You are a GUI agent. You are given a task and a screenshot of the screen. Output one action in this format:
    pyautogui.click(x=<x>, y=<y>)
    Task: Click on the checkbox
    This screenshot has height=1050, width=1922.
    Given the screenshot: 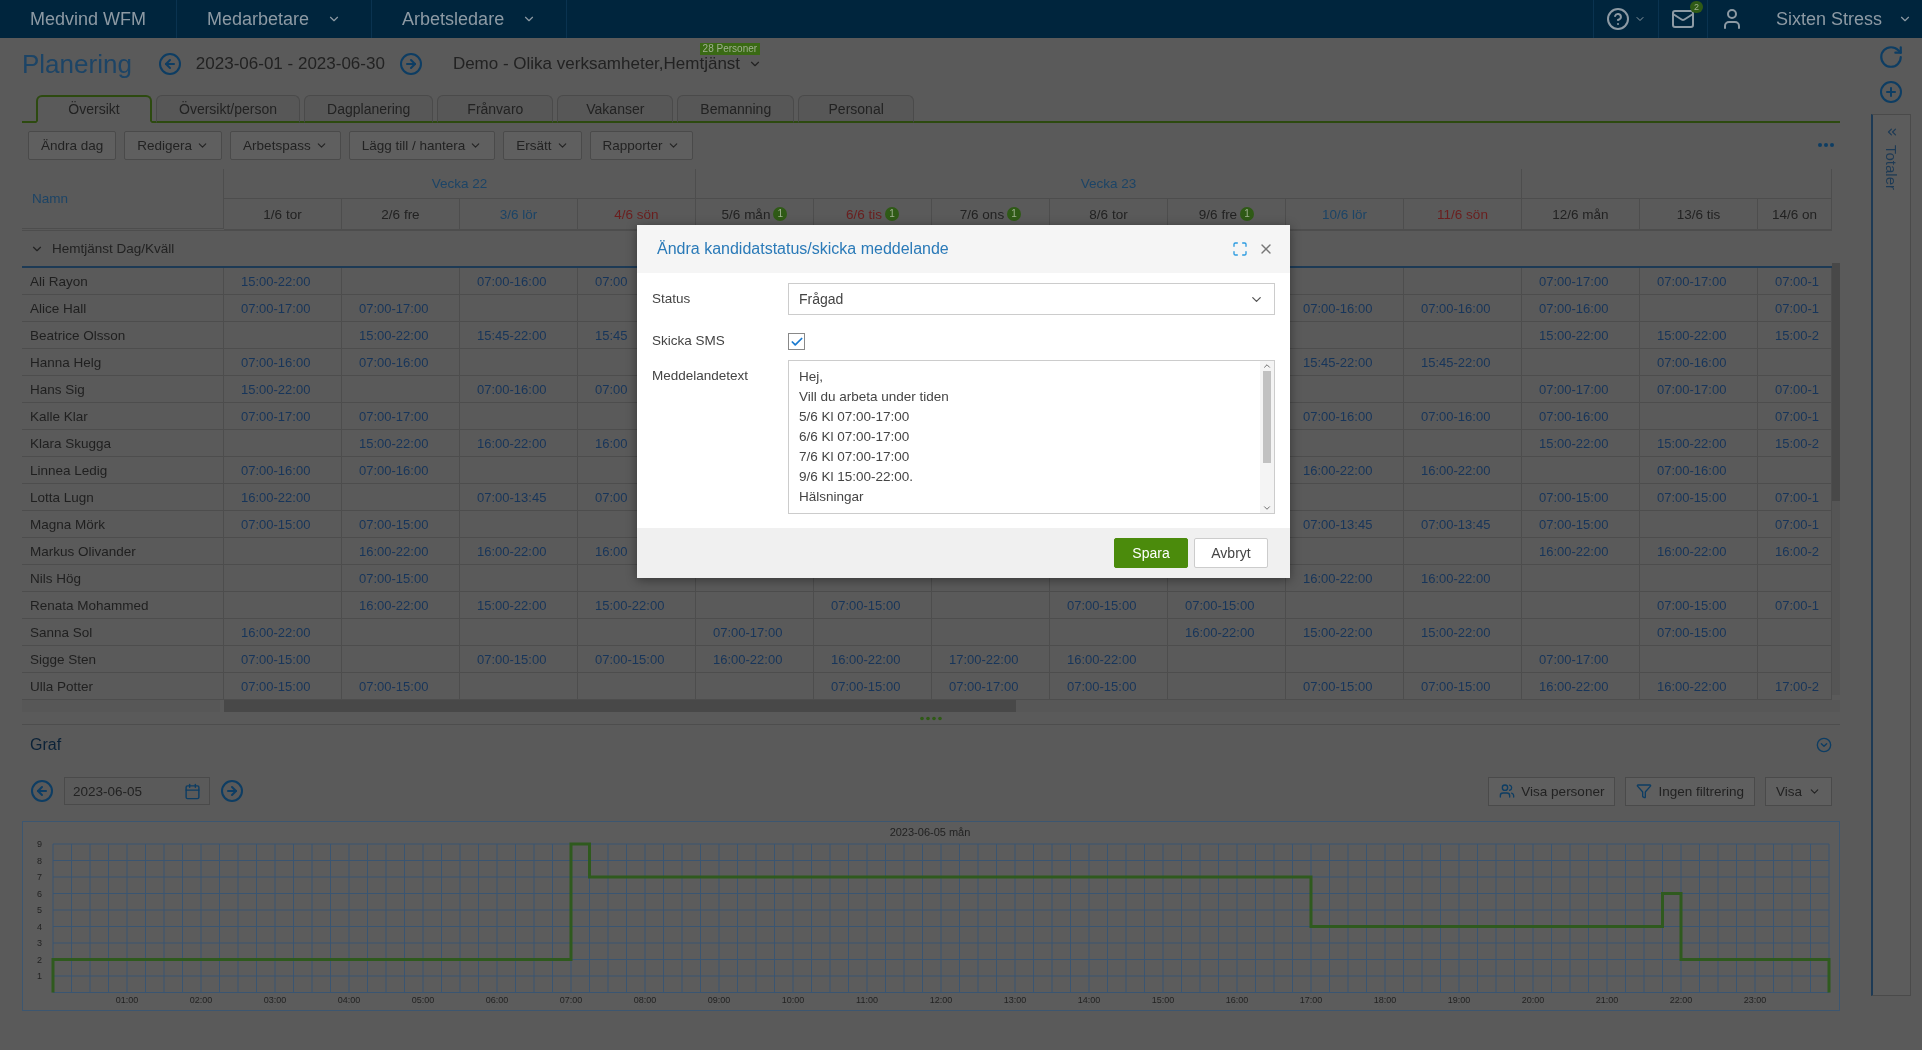 What is the action you would take?
    pyautogui.click(x=796, y=341)
    